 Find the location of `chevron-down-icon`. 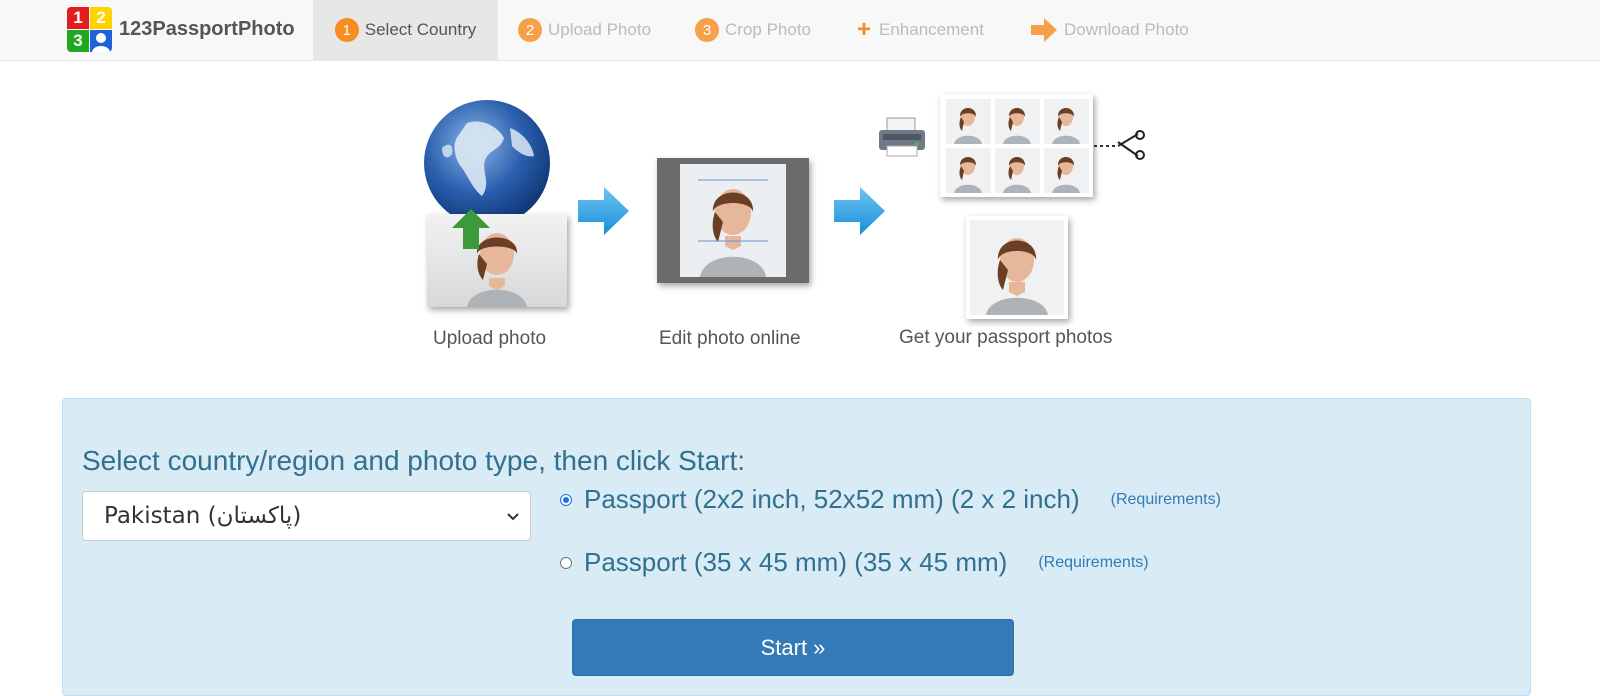

chevron-down-icon is located at coordinates (513, 519).